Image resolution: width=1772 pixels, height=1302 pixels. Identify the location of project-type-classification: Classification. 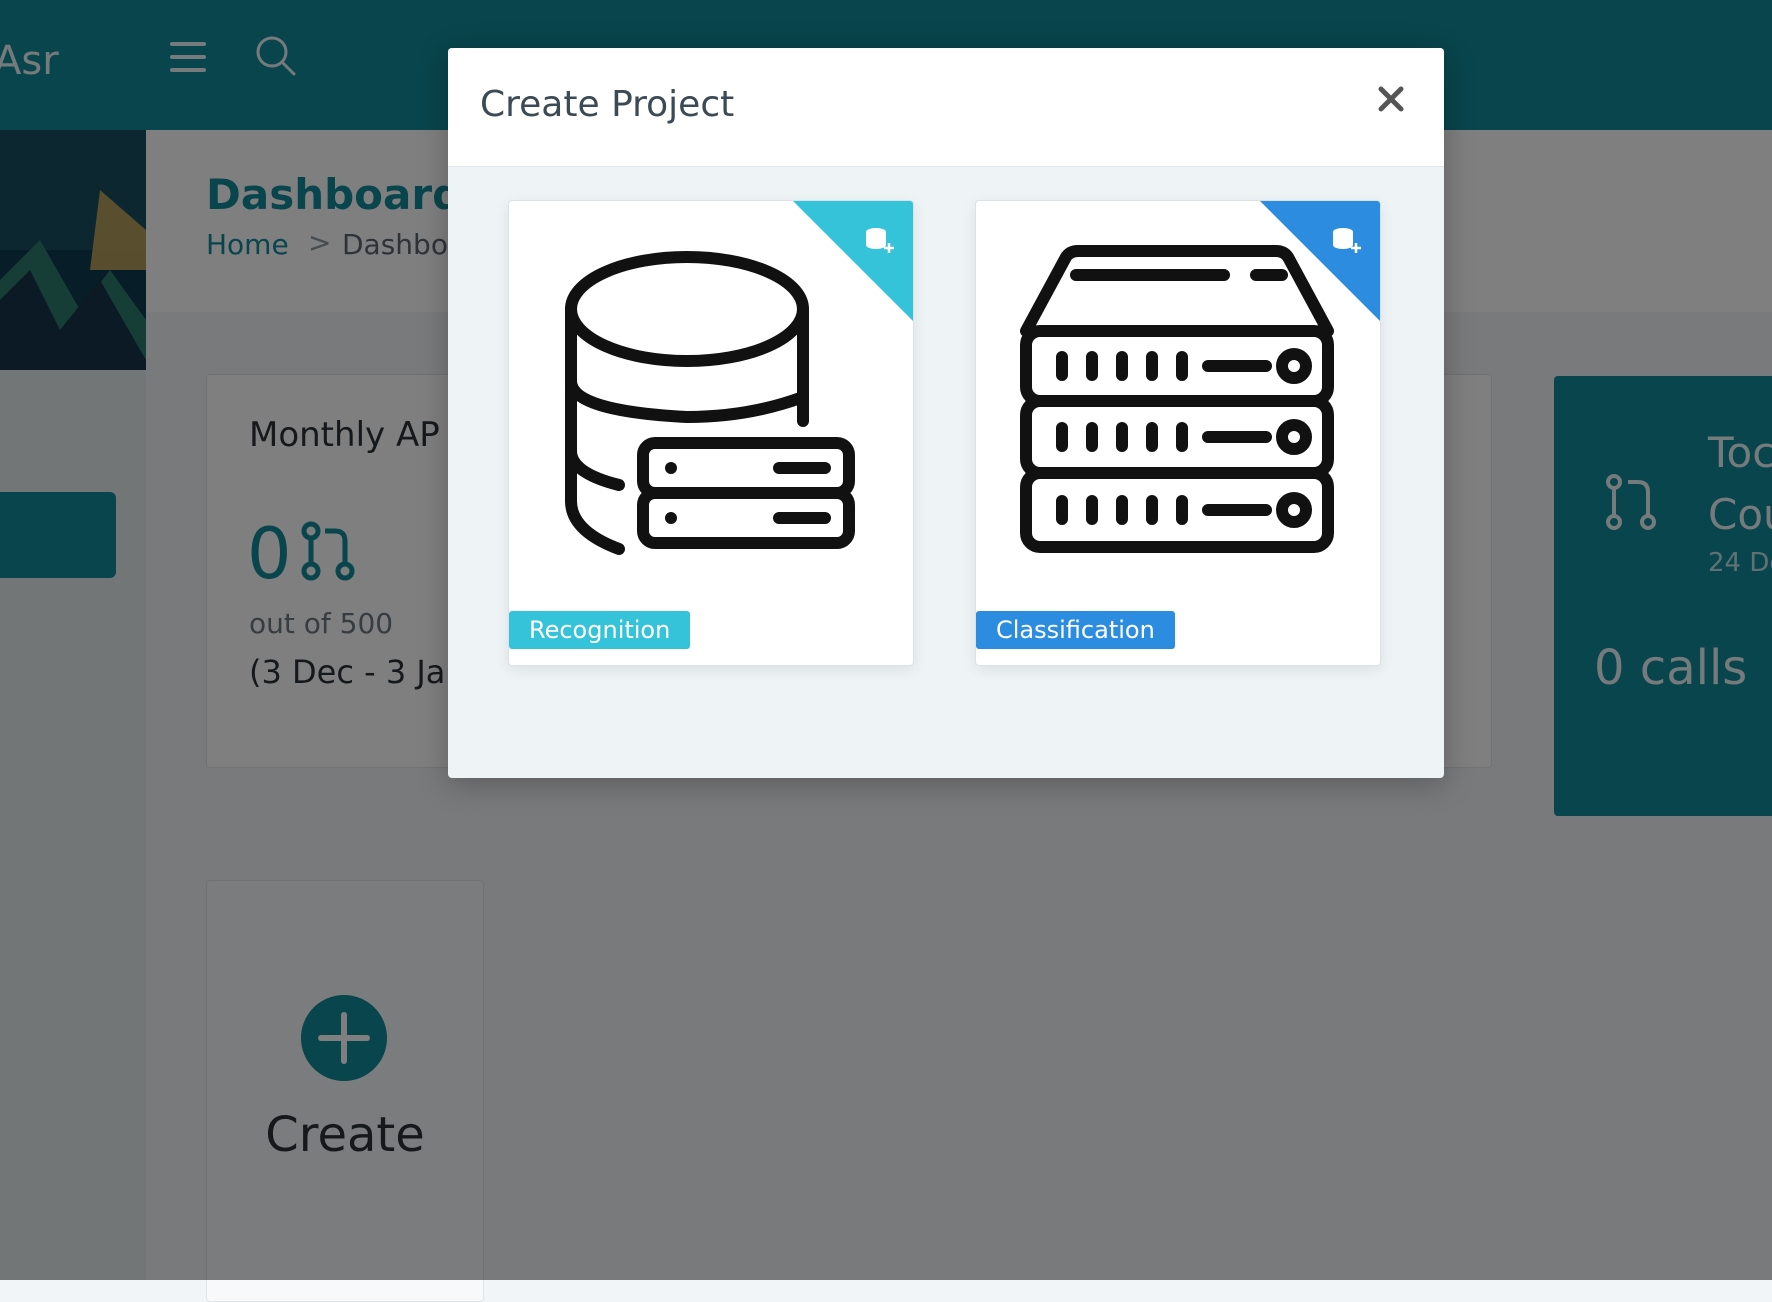
(1178, 433).